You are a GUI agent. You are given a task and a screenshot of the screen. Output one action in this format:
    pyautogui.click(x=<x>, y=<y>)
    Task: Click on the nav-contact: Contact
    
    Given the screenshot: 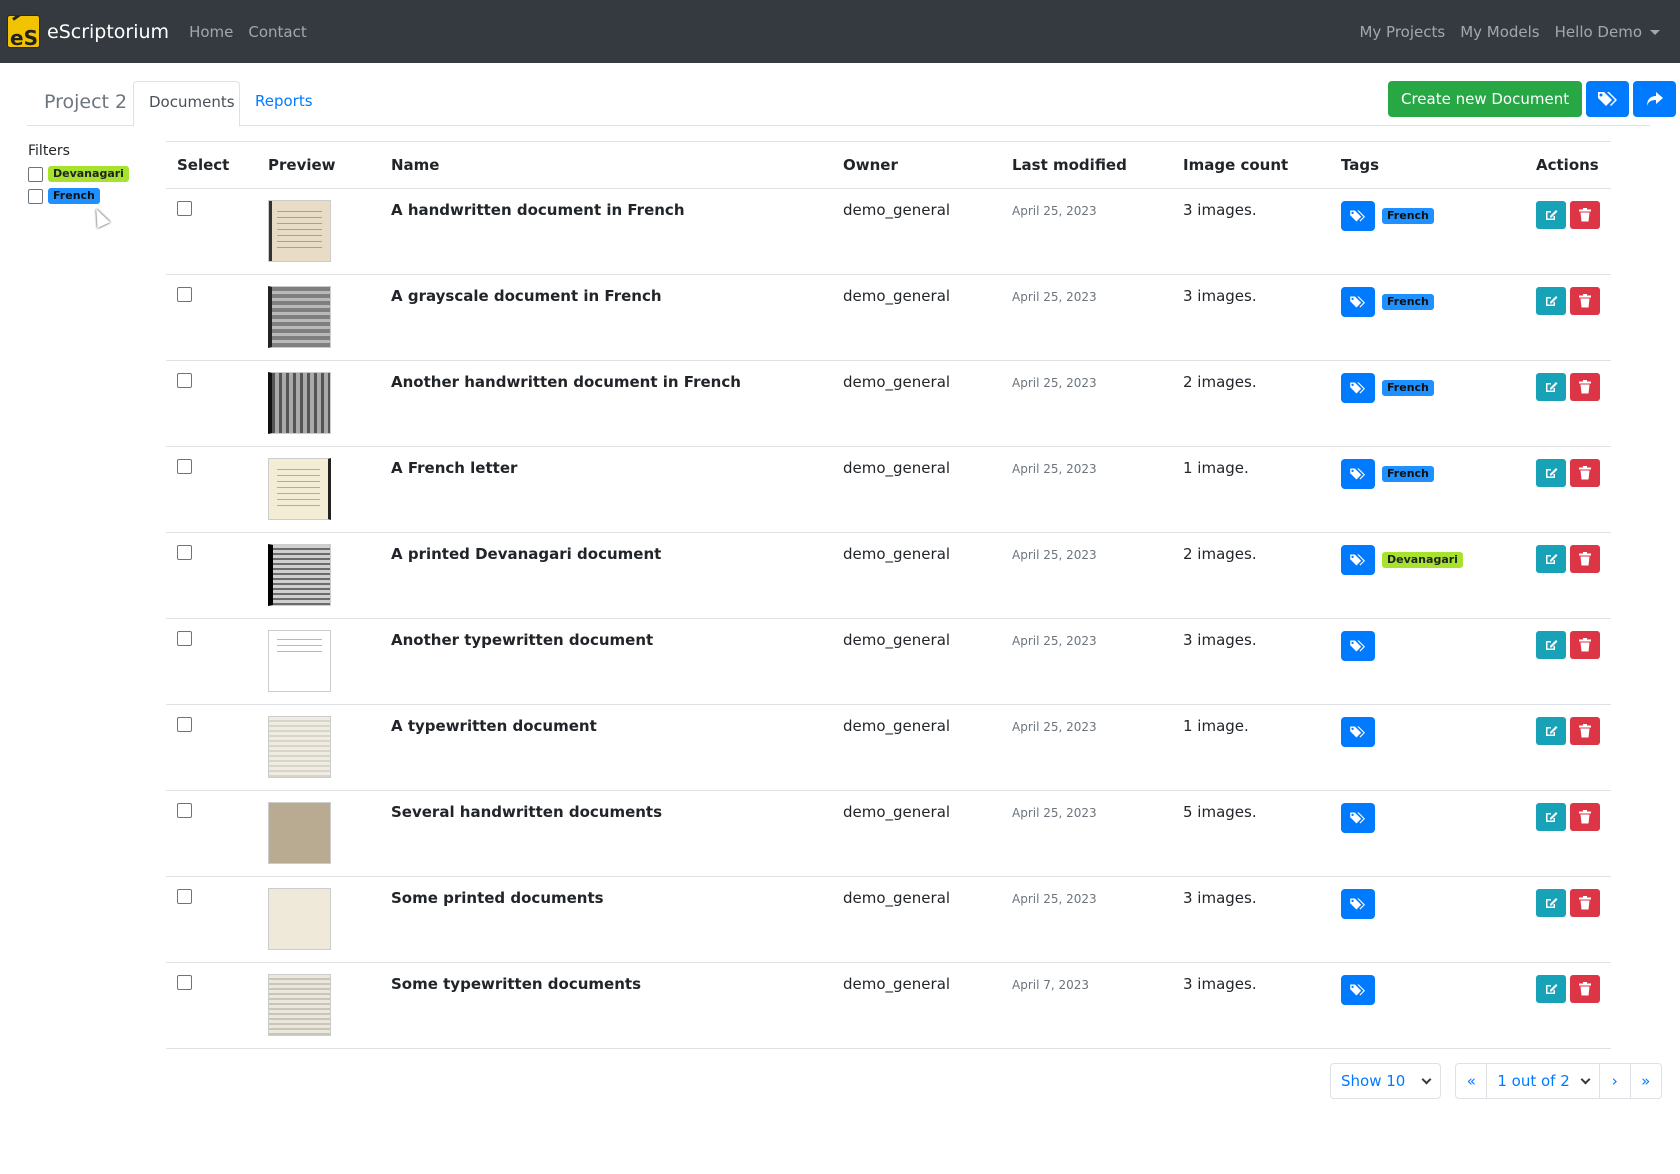 What is the action you would take?
    pyautogui.click(x=277, y=32)
    